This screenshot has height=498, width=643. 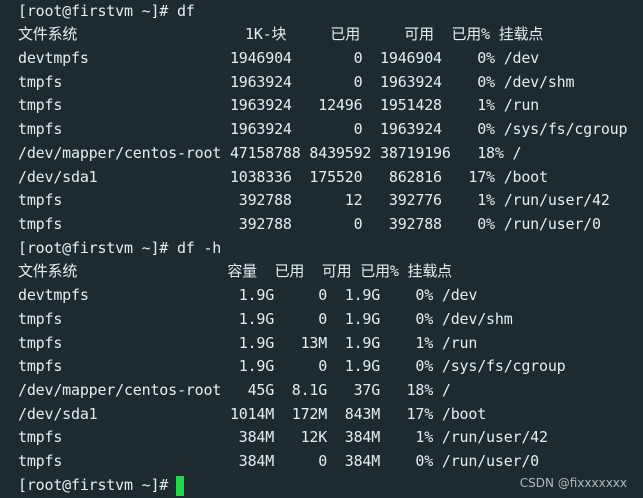 I want to click on df-h-row: devtmpfs 1.9G 0 1.9G 0% /dev, so click(x=248, y=295).